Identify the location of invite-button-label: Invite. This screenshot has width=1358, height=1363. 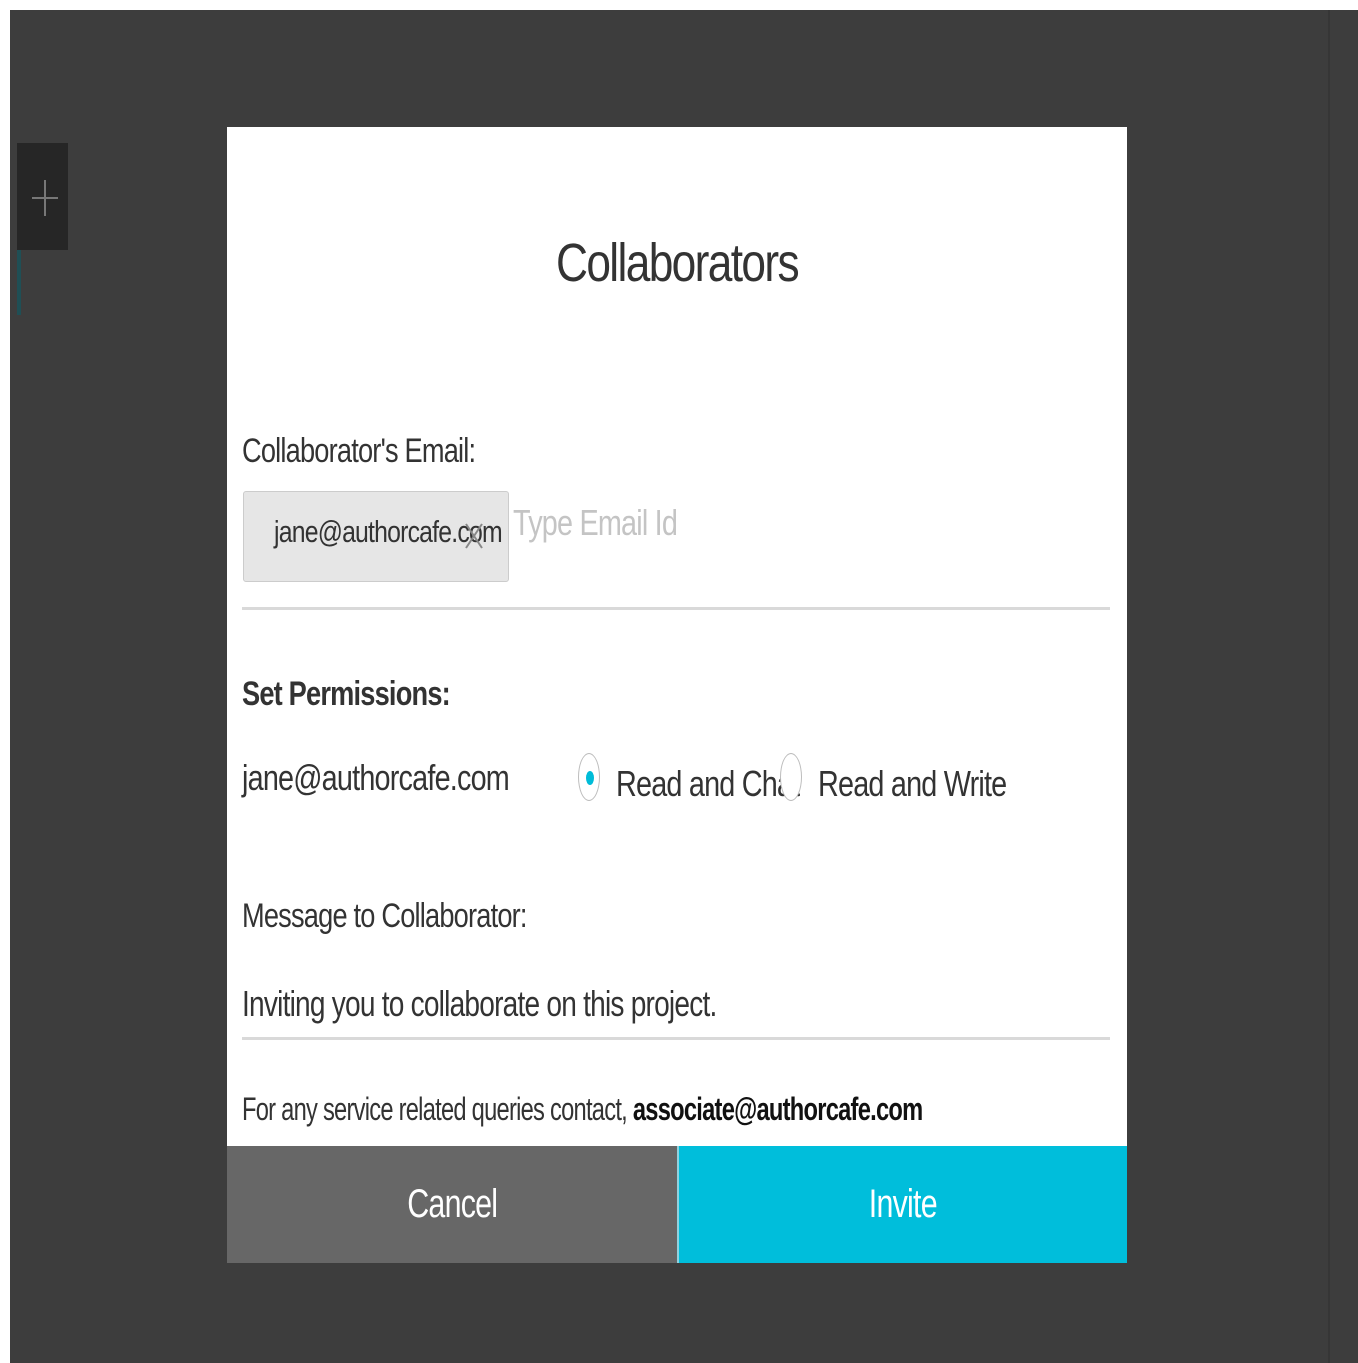
(903, 1204).